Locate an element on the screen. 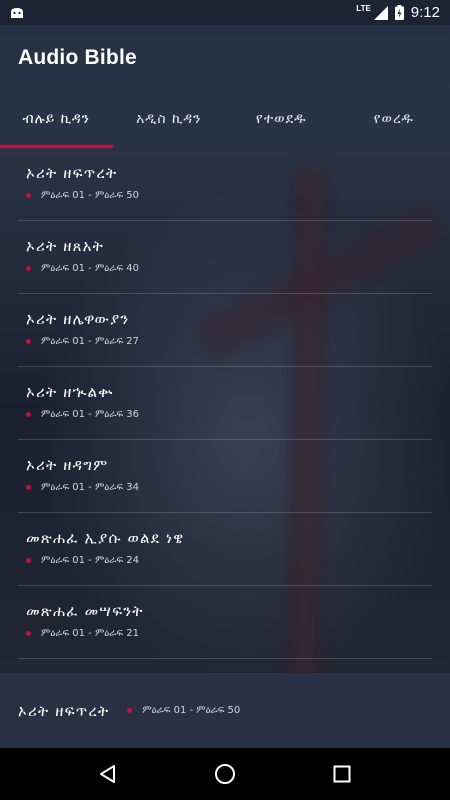  recents-button is located at coordinates (342, 774).